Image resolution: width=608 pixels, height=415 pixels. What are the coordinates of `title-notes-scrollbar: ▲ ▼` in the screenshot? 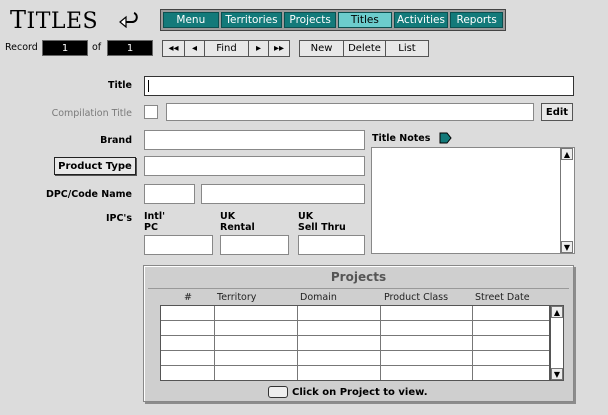 It's located at (567, 200).